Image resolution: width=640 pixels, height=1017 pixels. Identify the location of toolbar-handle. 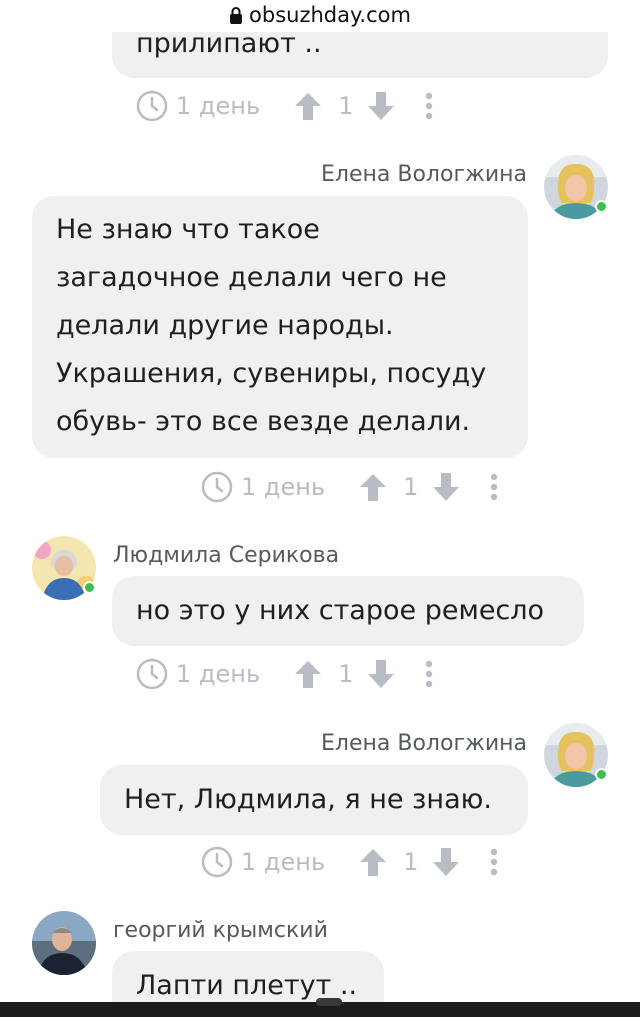
(329, 1002).